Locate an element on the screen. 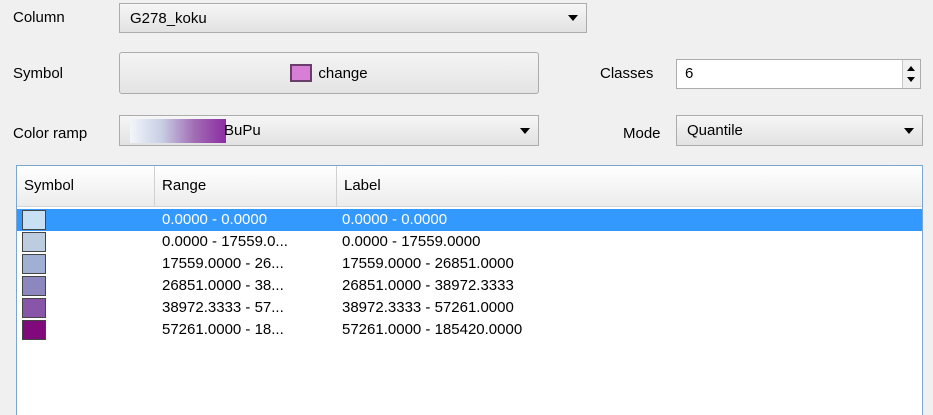 The height and width of the screenshot is (415, 933). table-row: 0.0000 - 17559.0... 0.0000 - 17559.0000 is located at coordinates (469, 242).